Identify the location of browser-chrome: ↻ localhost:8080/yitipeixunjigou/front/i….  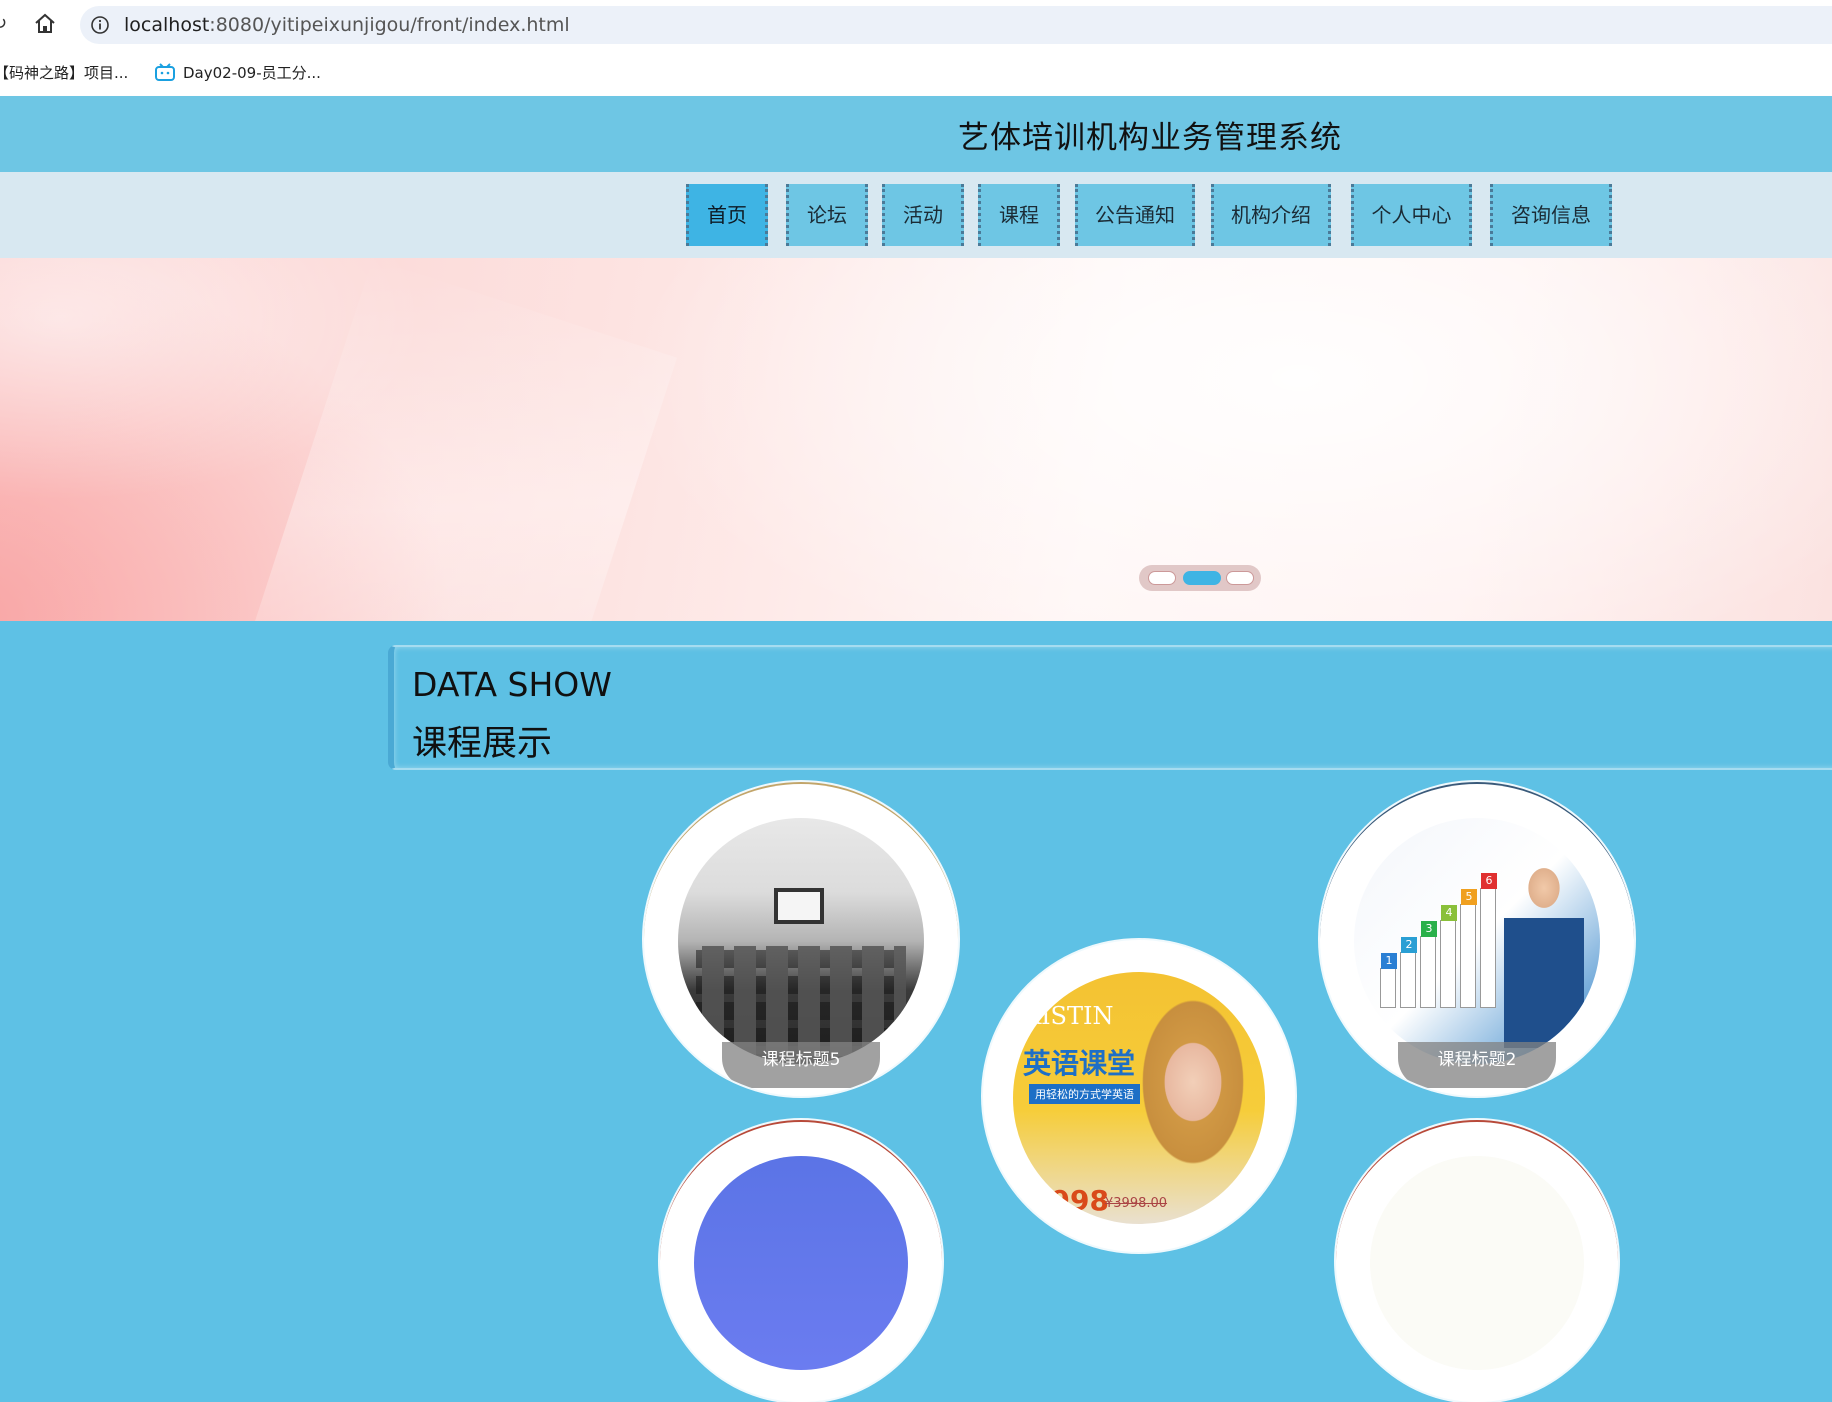
(916, 48).